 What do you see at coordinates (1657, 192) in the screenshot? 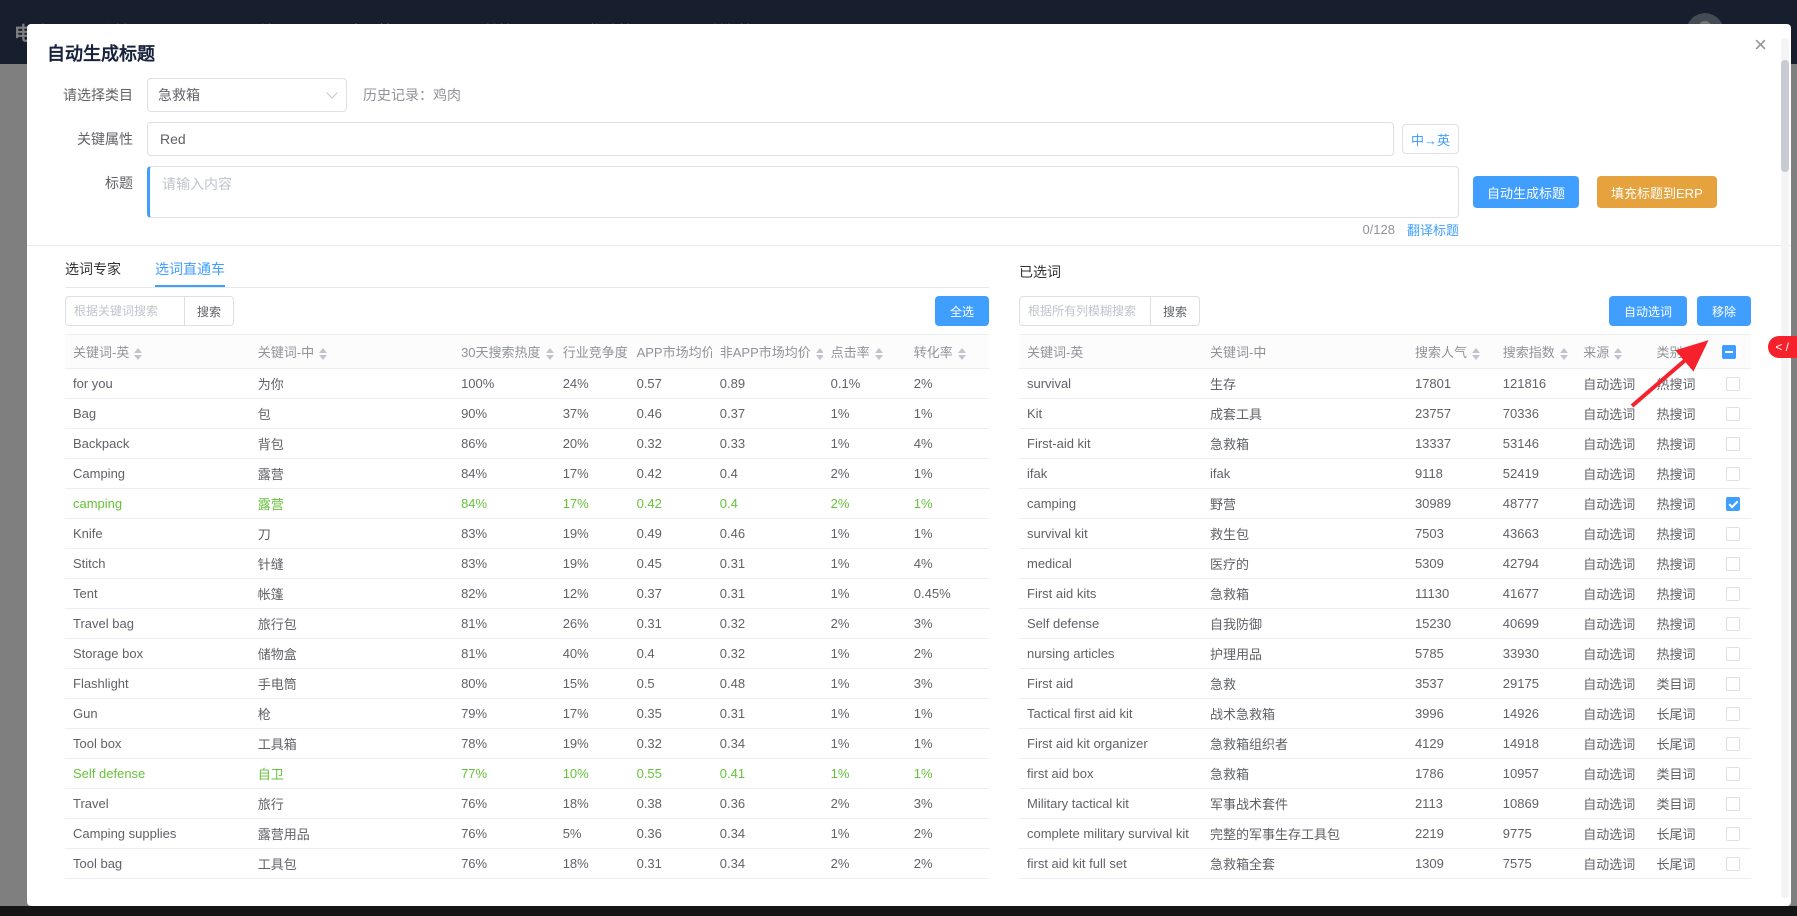
I see `fill-erp-button: 填充标题到ERP` at bounding box center [1657, 192].